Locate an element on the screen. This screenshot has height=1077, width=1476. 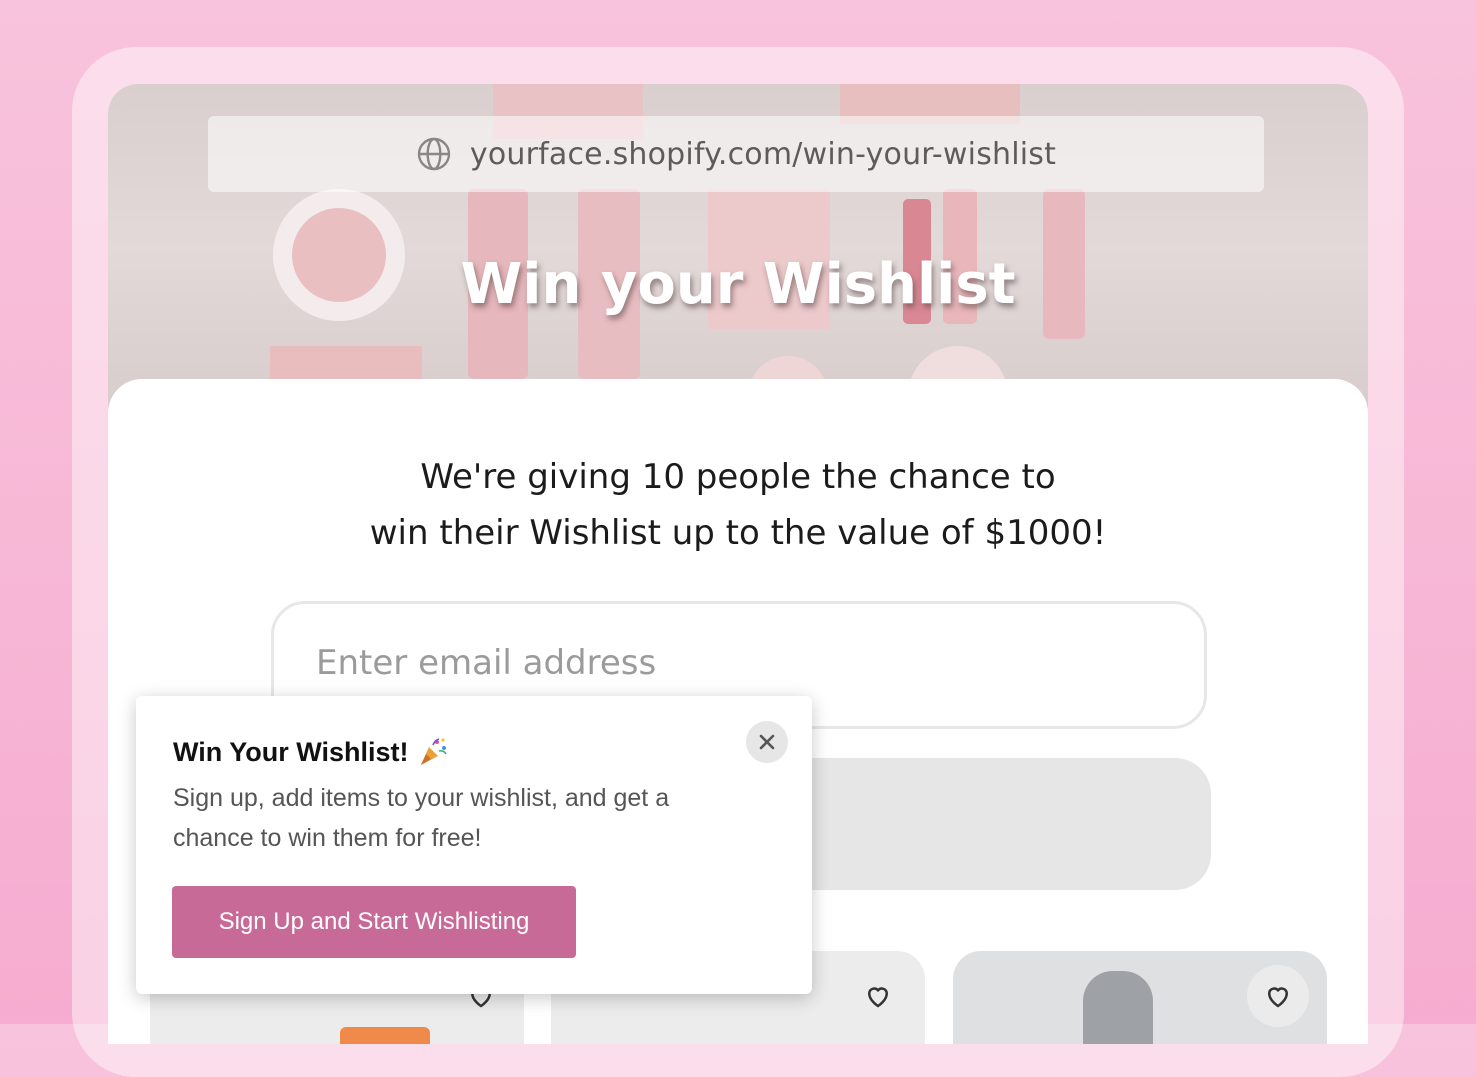
url-bar: yourface.shopify.com/win-your-wishlist is located at coordinates (736, 154).